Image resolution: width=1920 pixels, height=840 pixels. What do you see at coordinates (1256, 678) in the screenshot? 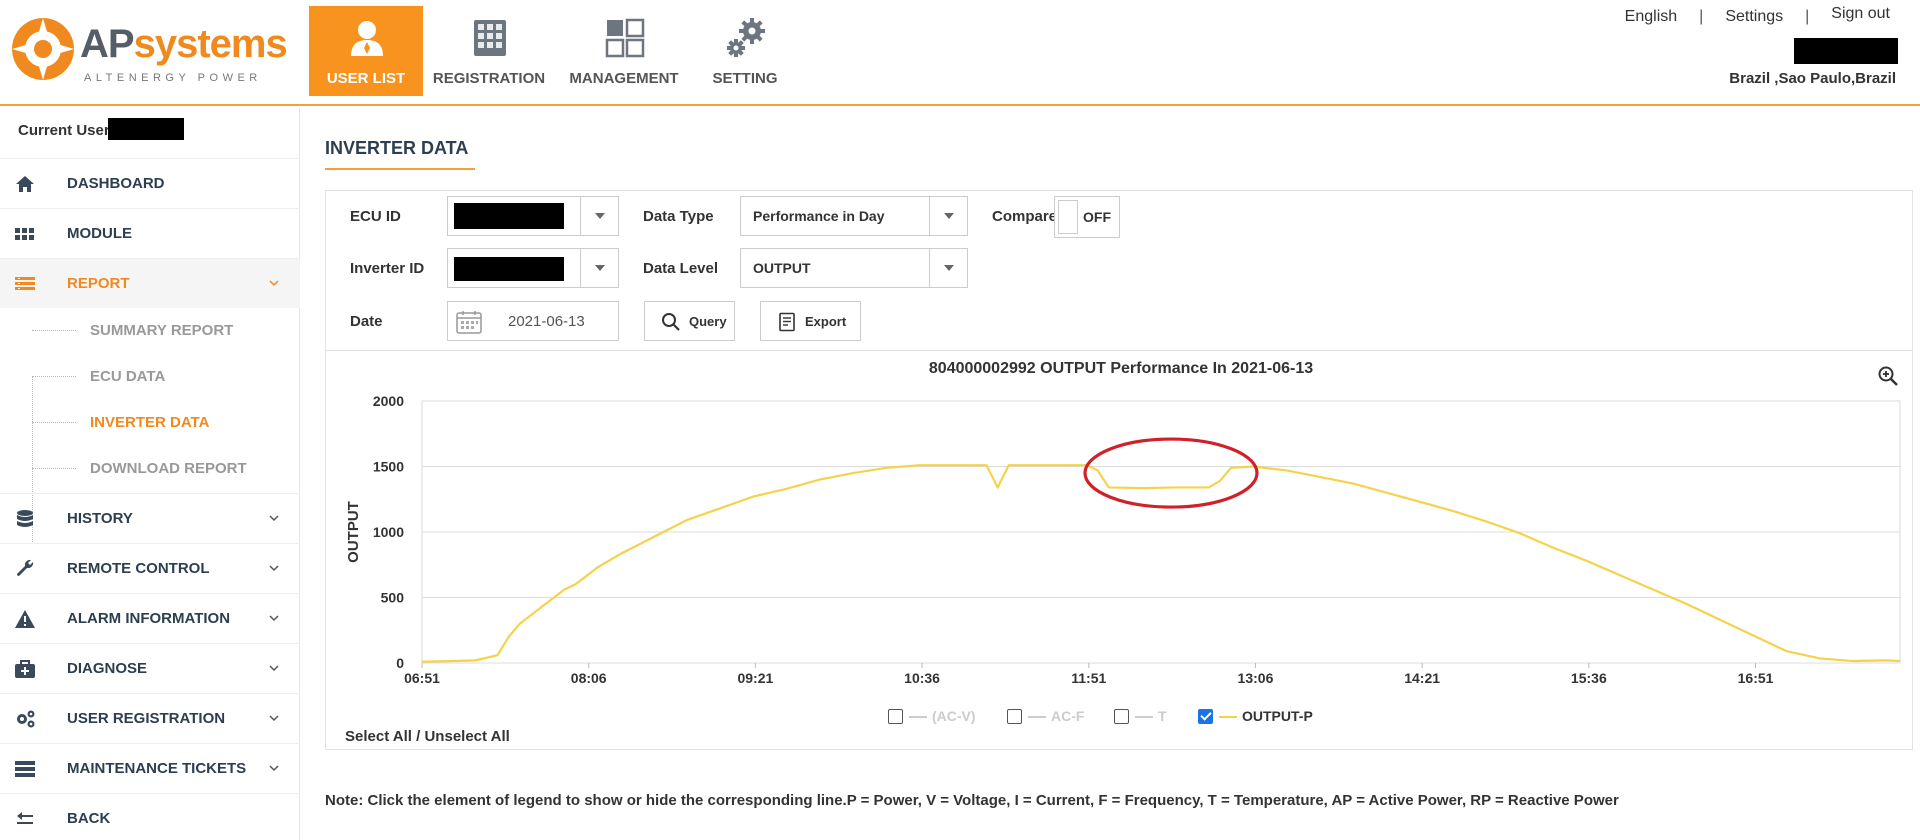
I see `x-tick-label: 13:06` at bounding box center [1256, 678].